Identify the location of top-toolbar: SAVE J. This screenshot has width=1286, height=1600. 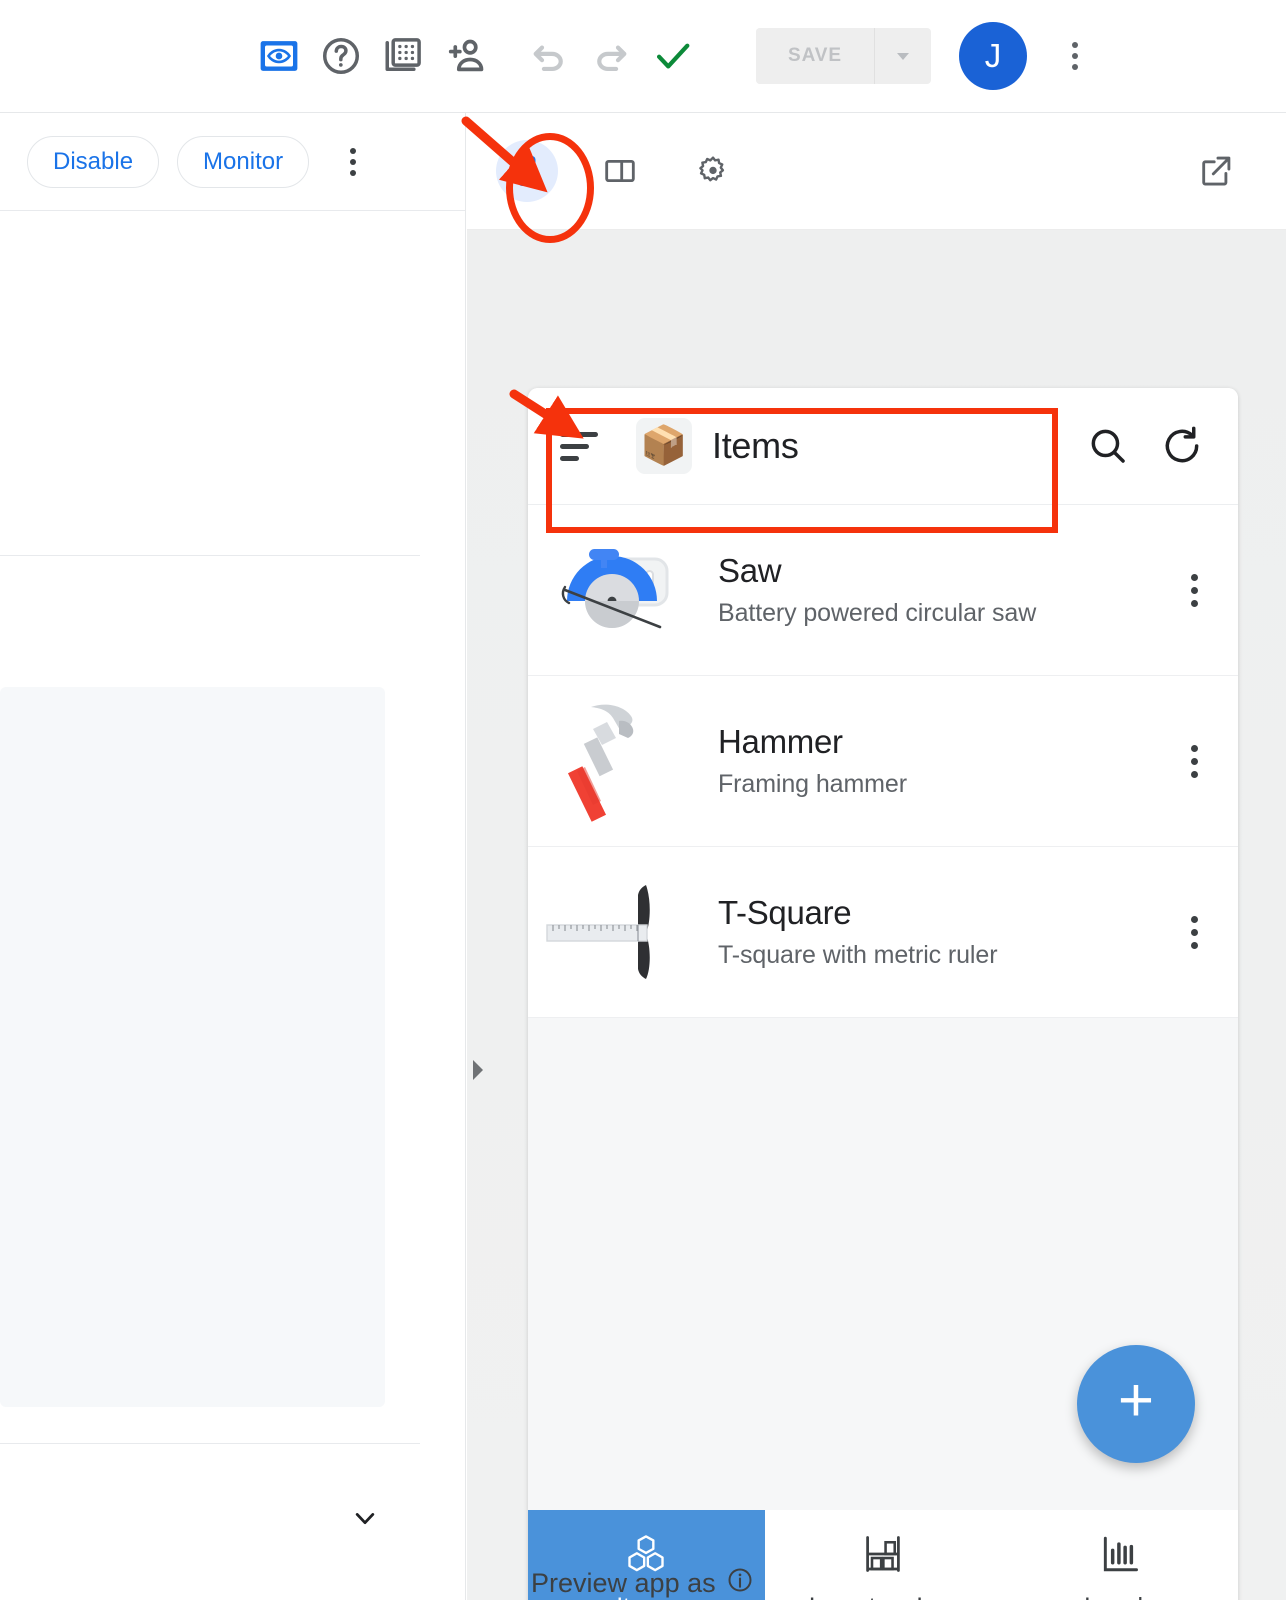
(643, 56).